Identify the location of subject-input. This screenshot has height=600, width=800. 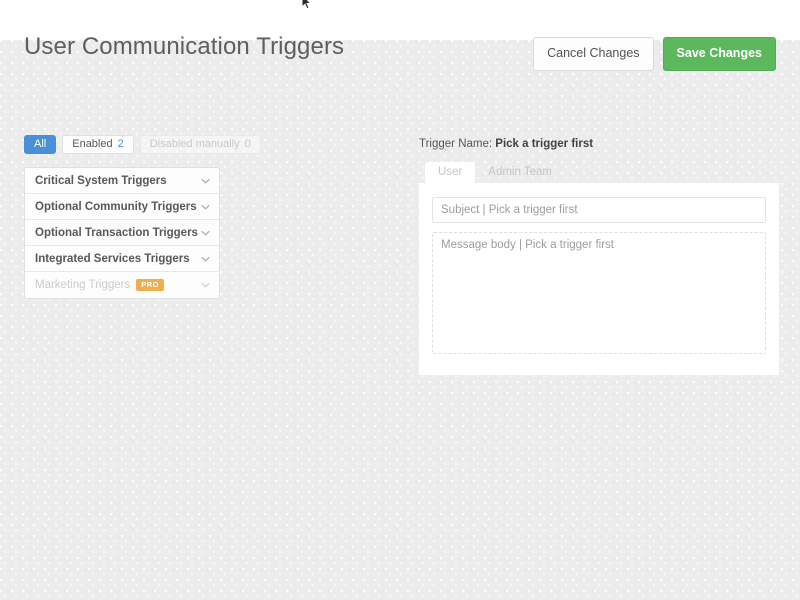
(599, 210).